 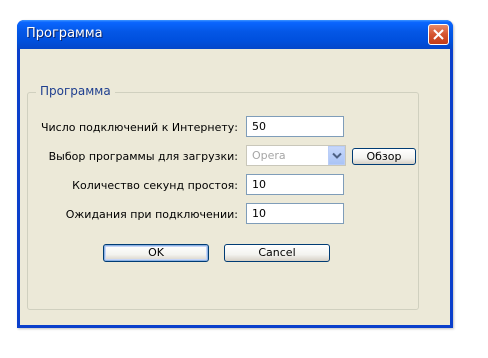 I want to click on chevron-down-icon, so click(x=337, y=155).